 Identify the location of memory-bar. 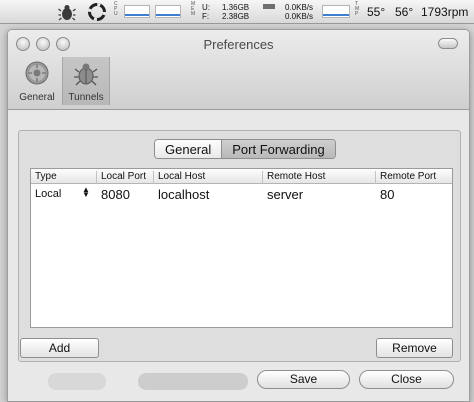
(269, 6).